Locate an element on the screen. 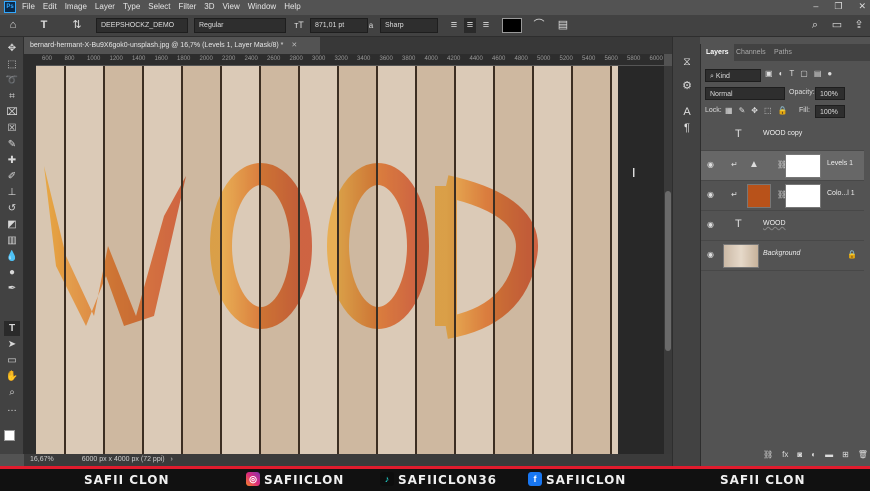  type-filter-icon: T is located at coordinates (791, 73).